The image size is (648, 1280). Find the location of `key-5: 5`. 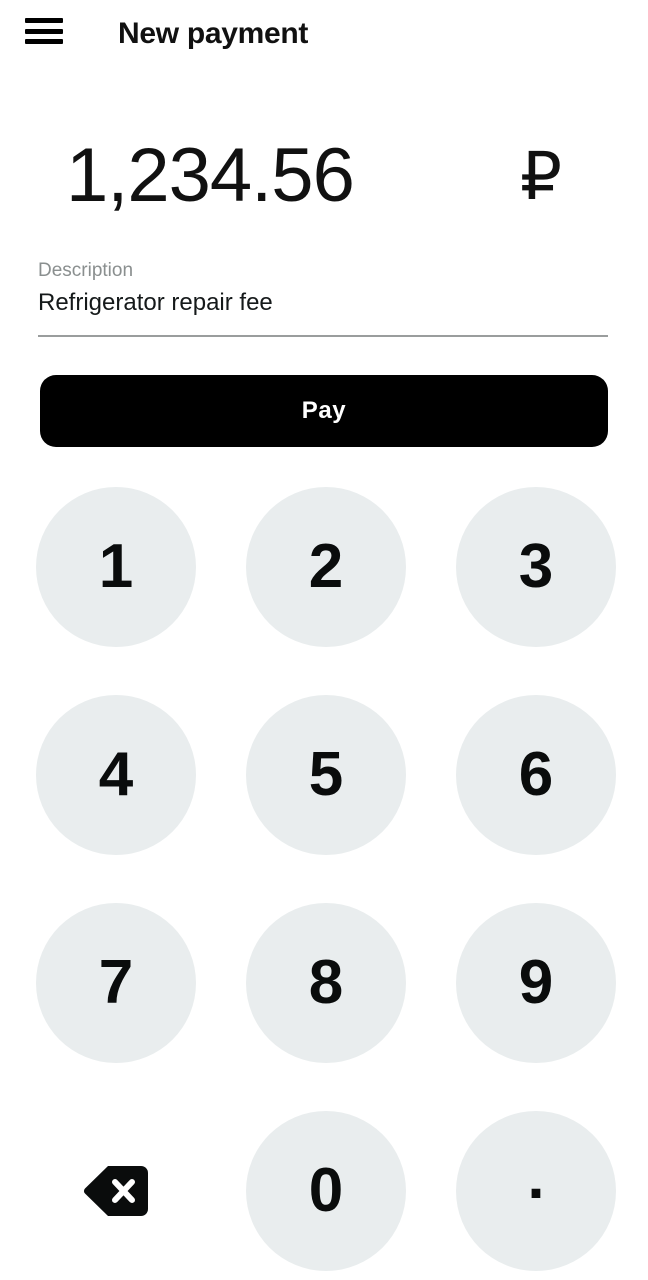

key-5: 5 is located at coordinates (326, 775).